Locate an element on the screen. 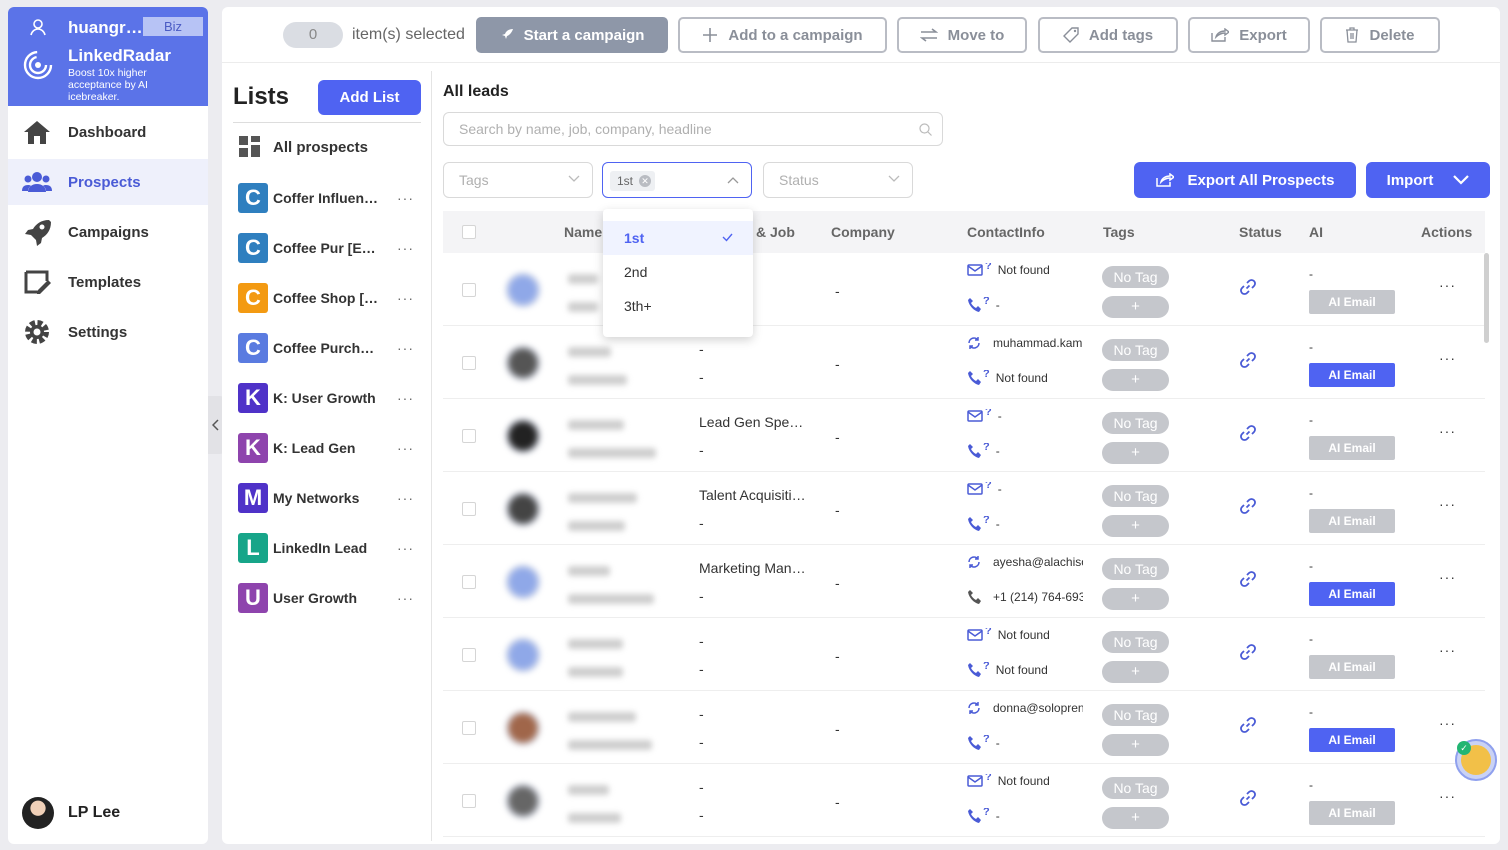  col-name: Name is located at coordinates (583, 232).